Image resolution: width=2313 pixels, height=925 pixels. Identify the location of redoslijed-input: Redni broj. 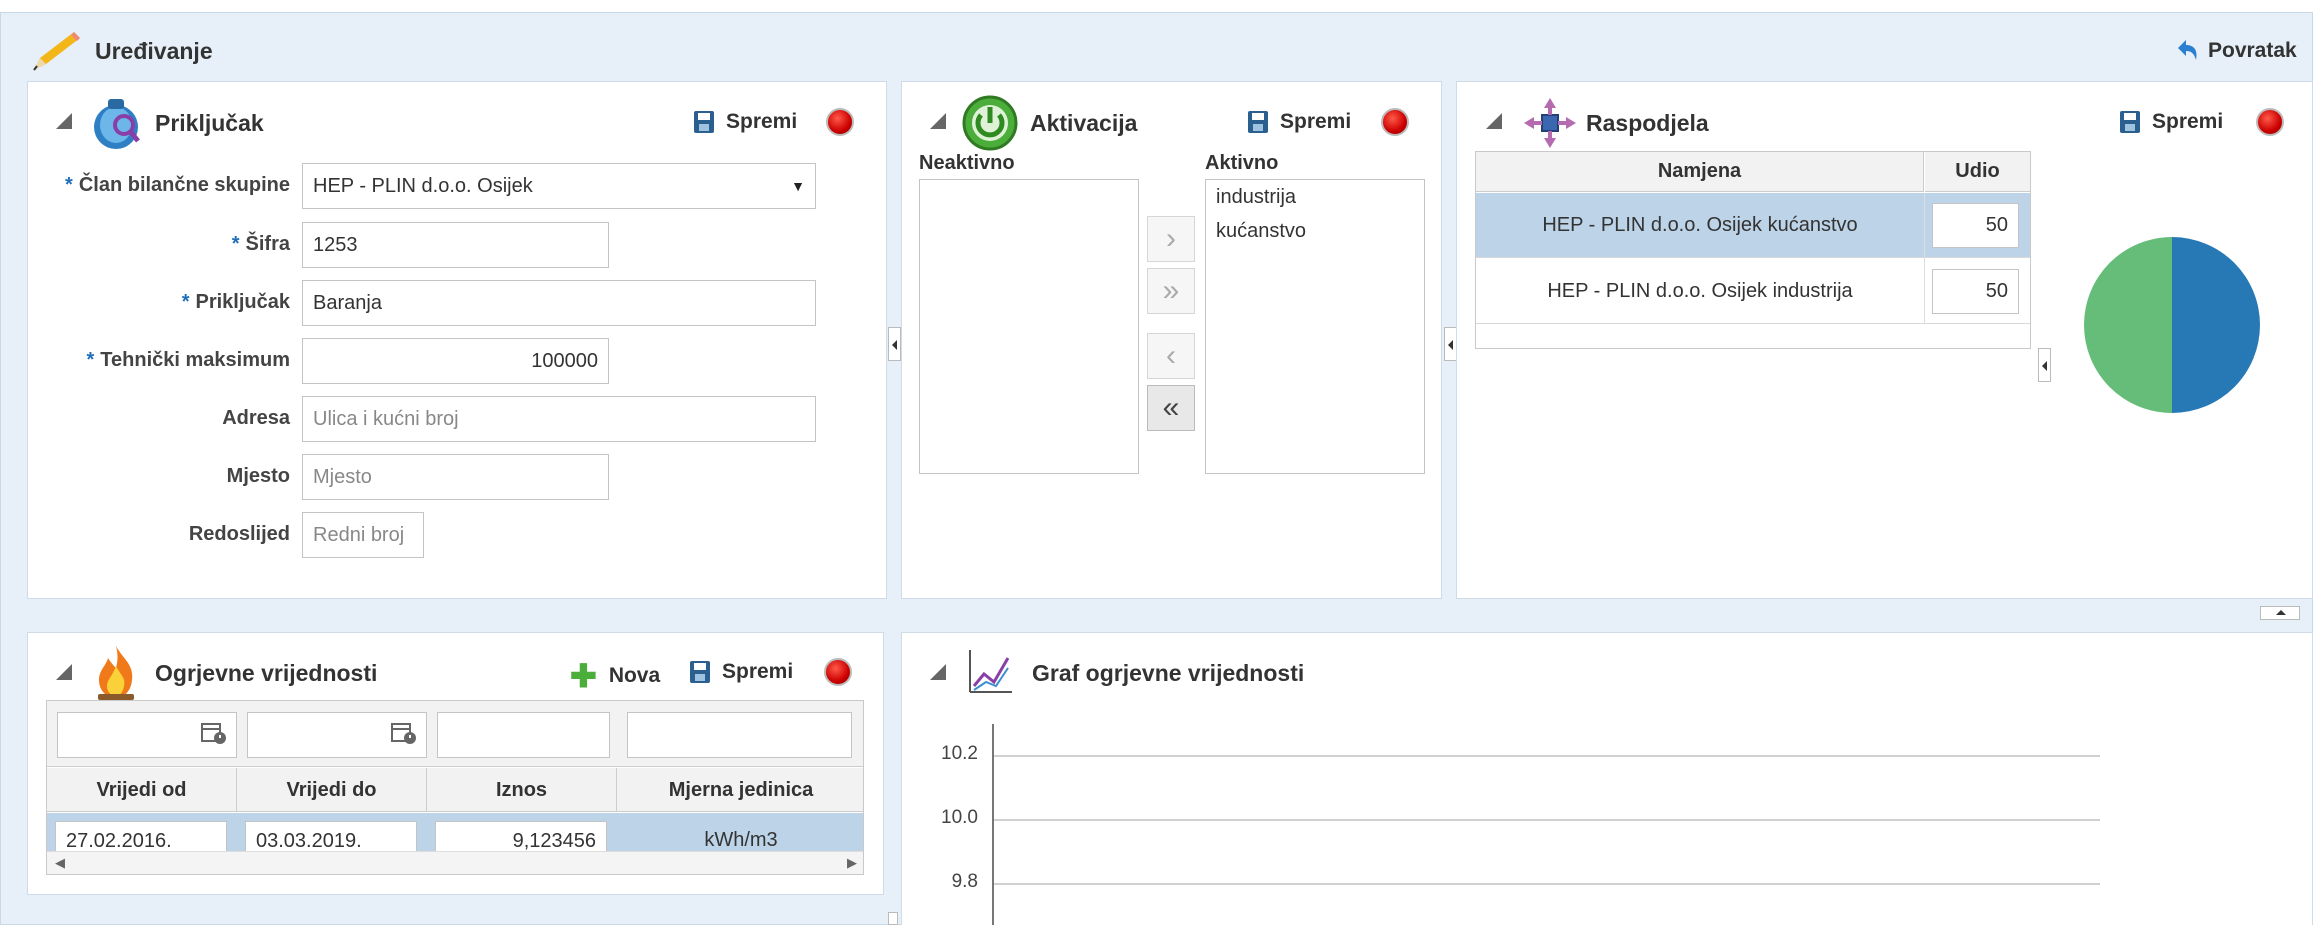
(363, 535).